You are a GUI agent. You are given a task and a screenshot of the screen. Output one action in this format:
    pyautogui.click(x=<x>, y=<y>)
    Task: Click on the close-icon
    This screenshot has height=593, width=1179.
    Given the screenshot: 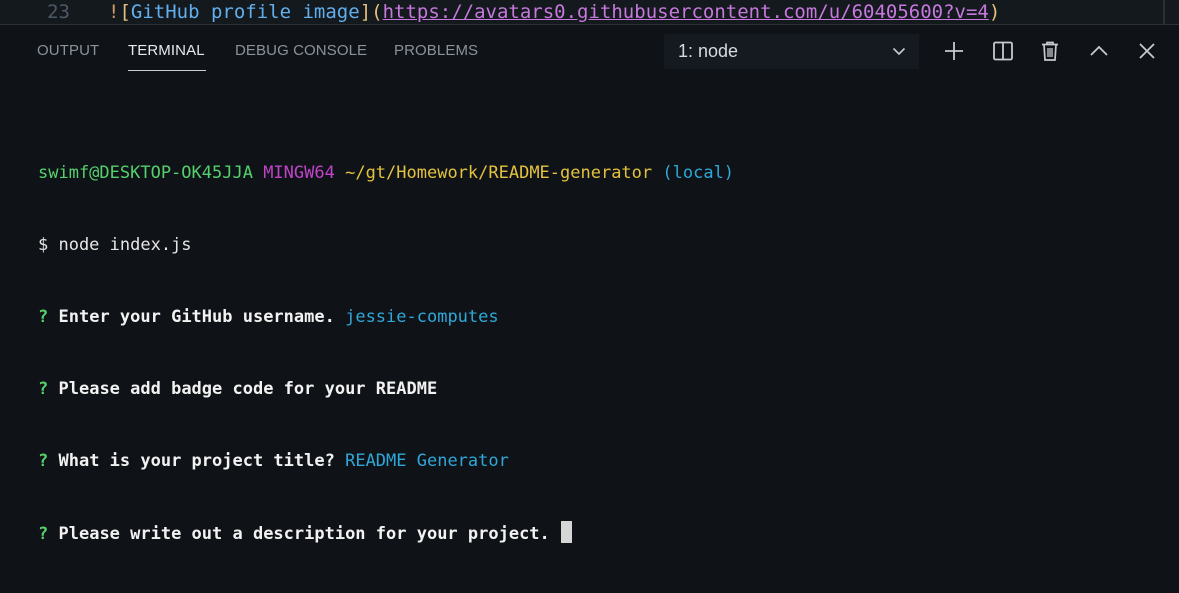 What is the action you would take?
    pyautogui.click(x=1147, y=51)
    